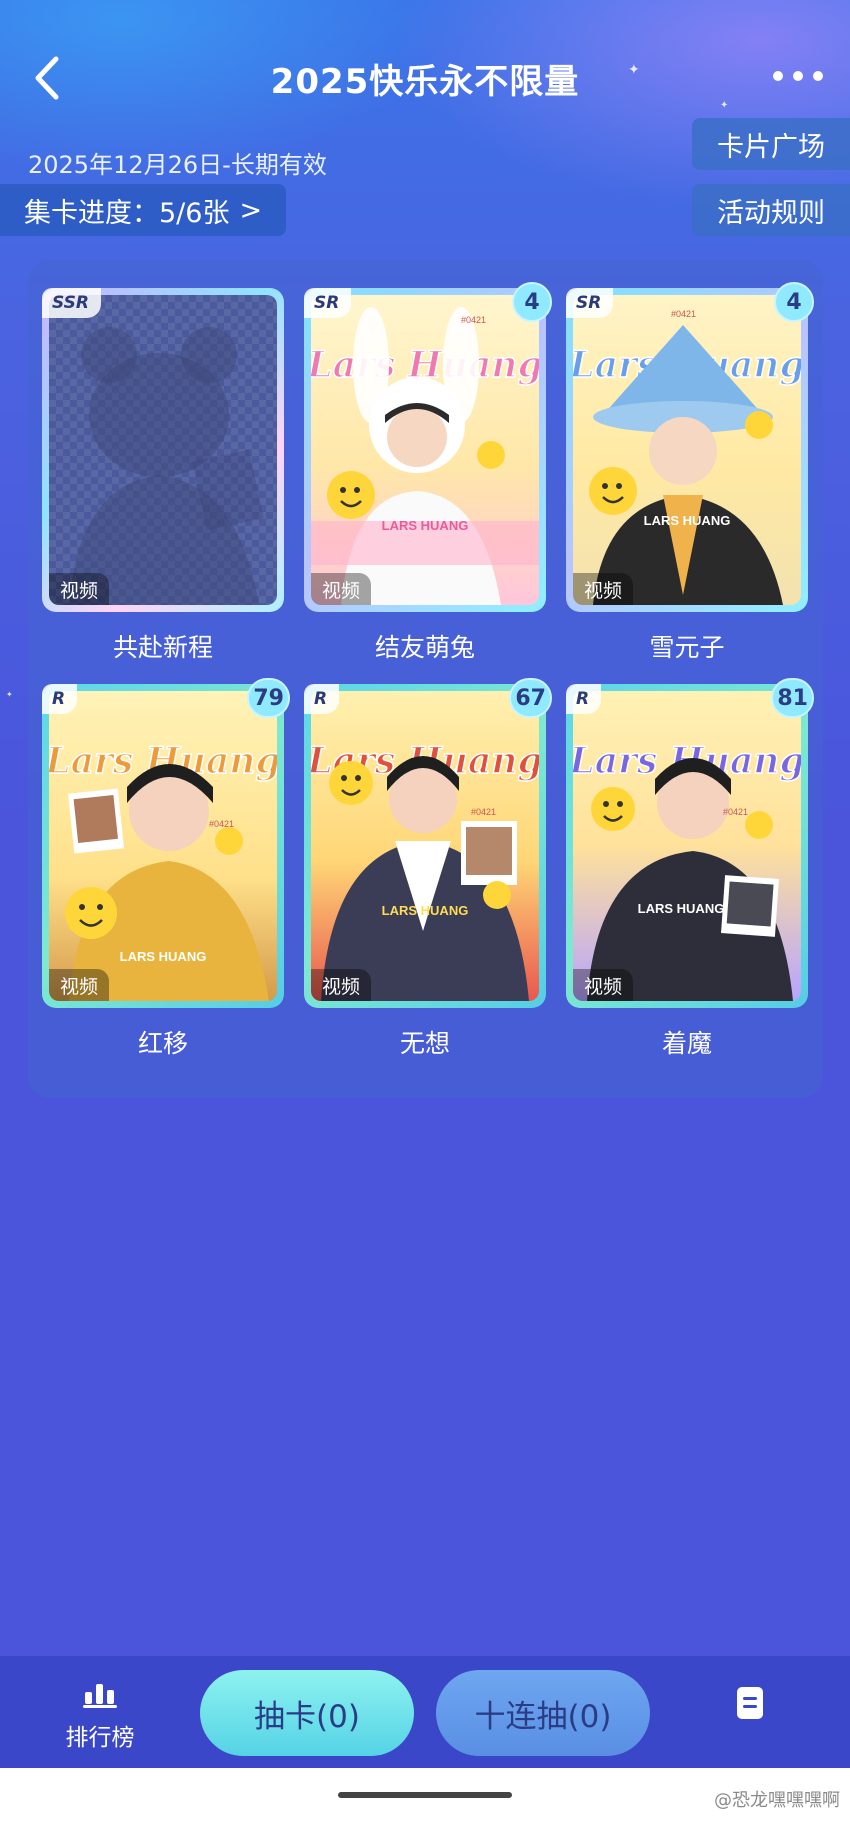 This screenshot has width=850, height=1825. I want to click on chevron-right-icon: >, so click(251, 210).